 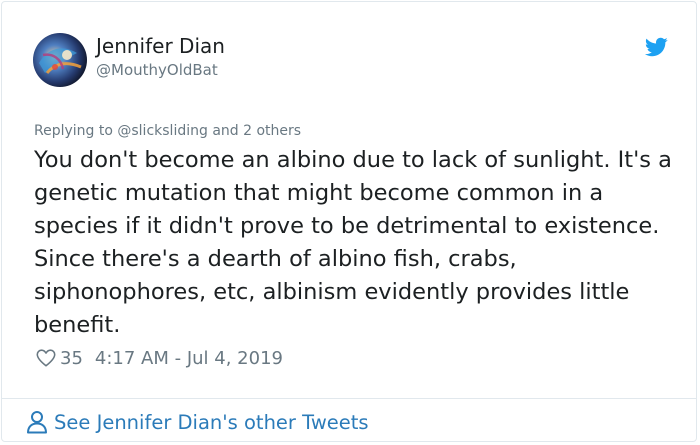 What do you see at coordinates (349, 398) in the screenshot?
I see `divider` at bounding box center [349, 398].